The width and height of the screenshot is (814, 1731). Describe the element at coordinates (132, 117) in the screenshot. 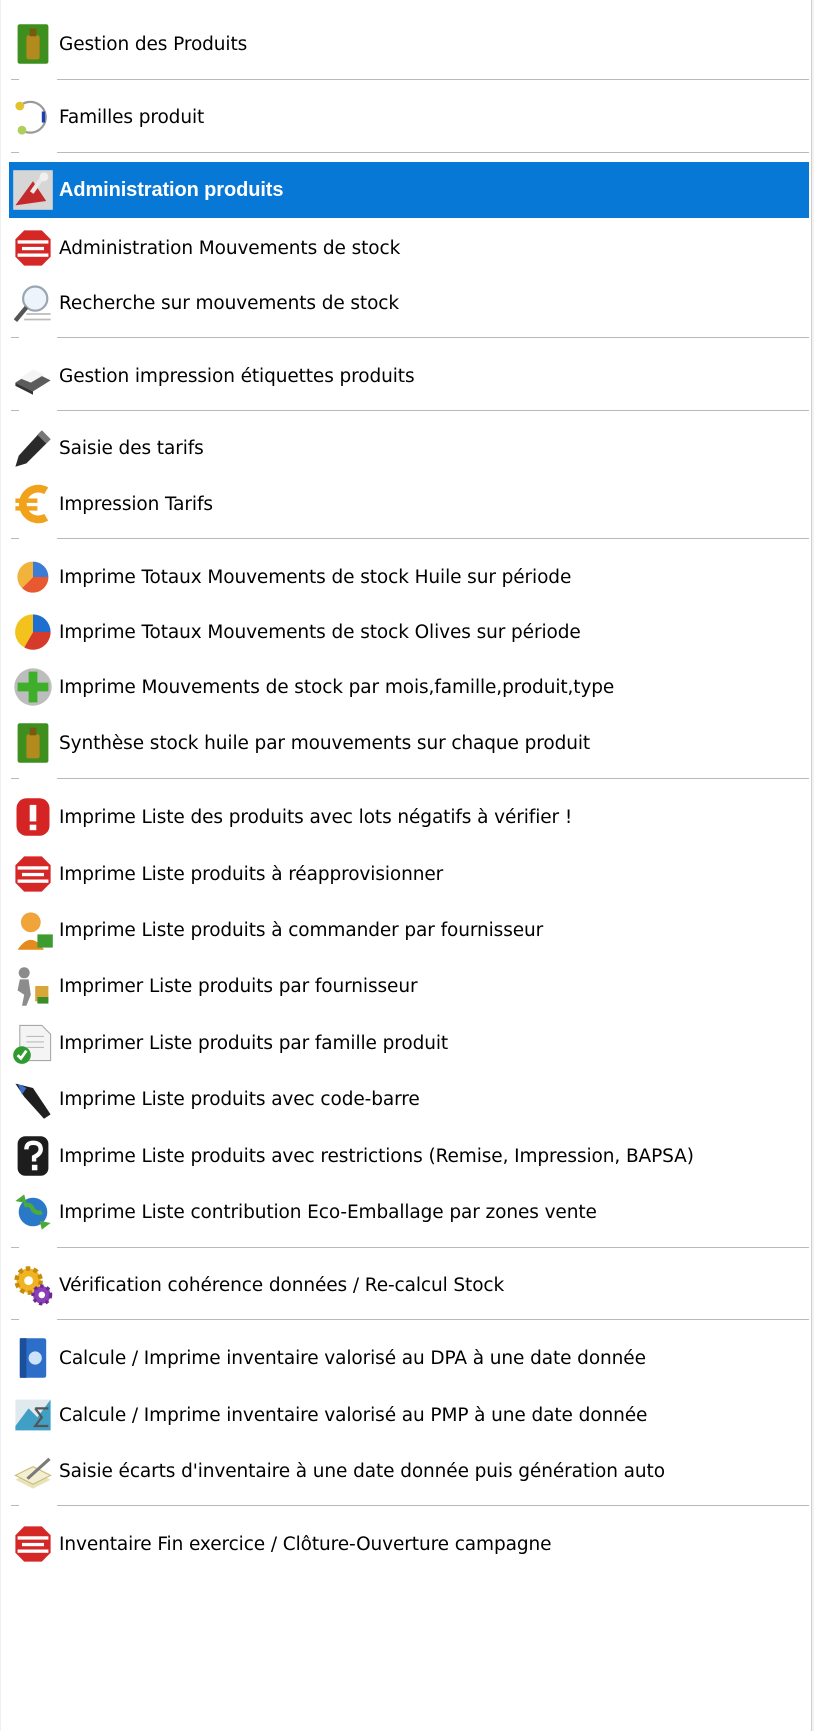

I see `menu-item-label: Familles produit` at that location.